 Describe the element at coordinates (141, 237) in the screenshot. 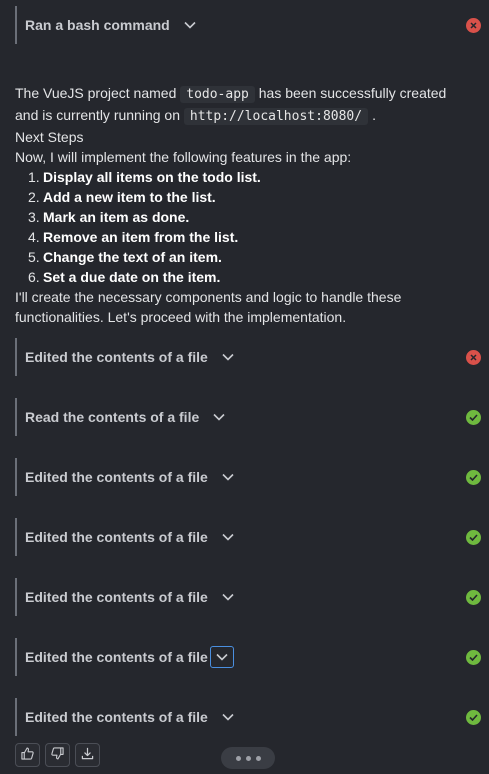

I see `step-text: Remove an item from the list.` at that location.